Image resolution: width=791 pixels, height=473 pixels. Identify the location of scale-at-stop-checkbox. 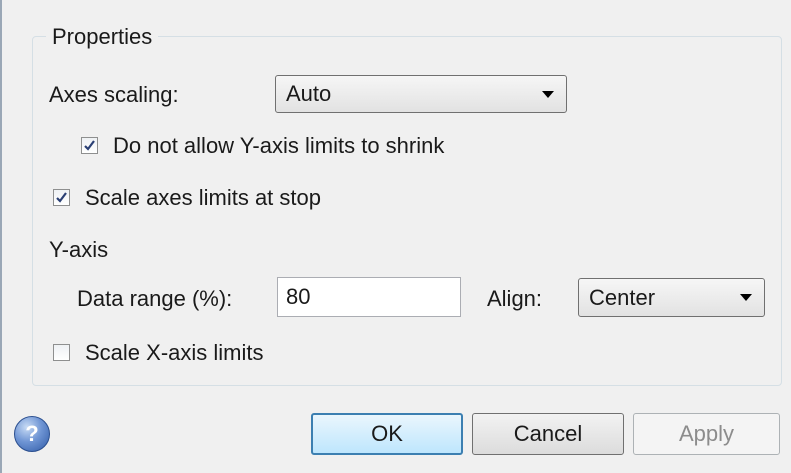
(61, 197).